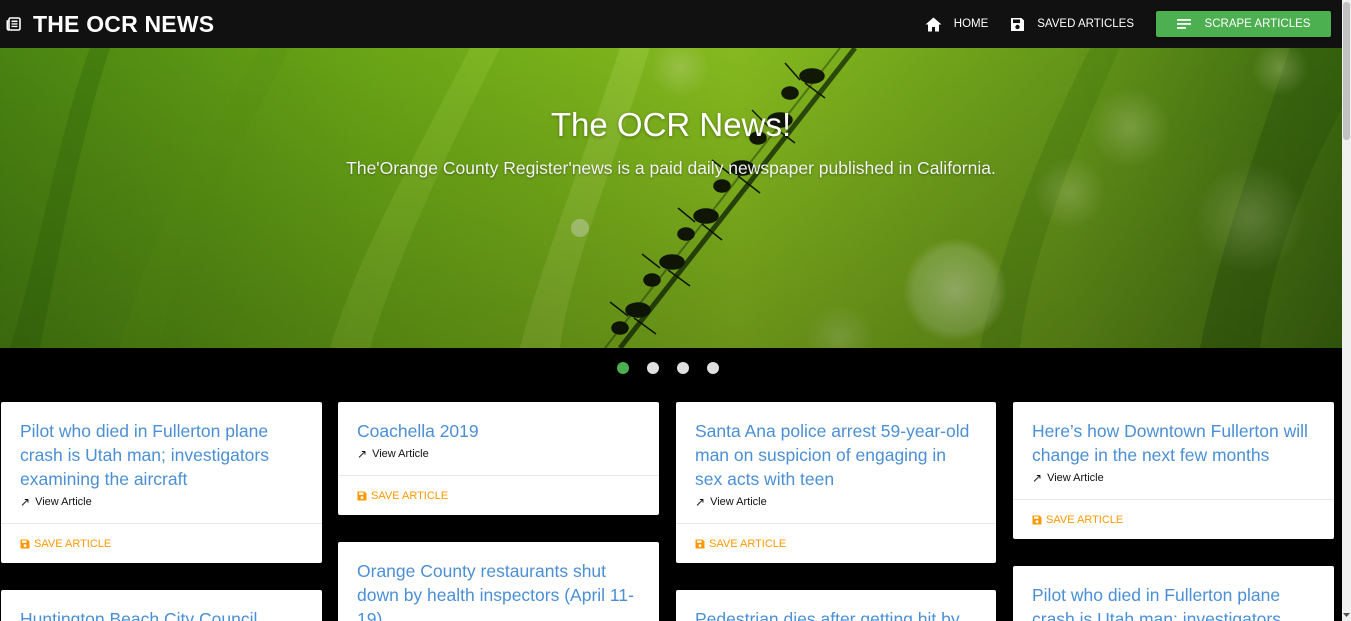  I want to click on article-title-link: Huntington Beach City Council, so click(161, 614).